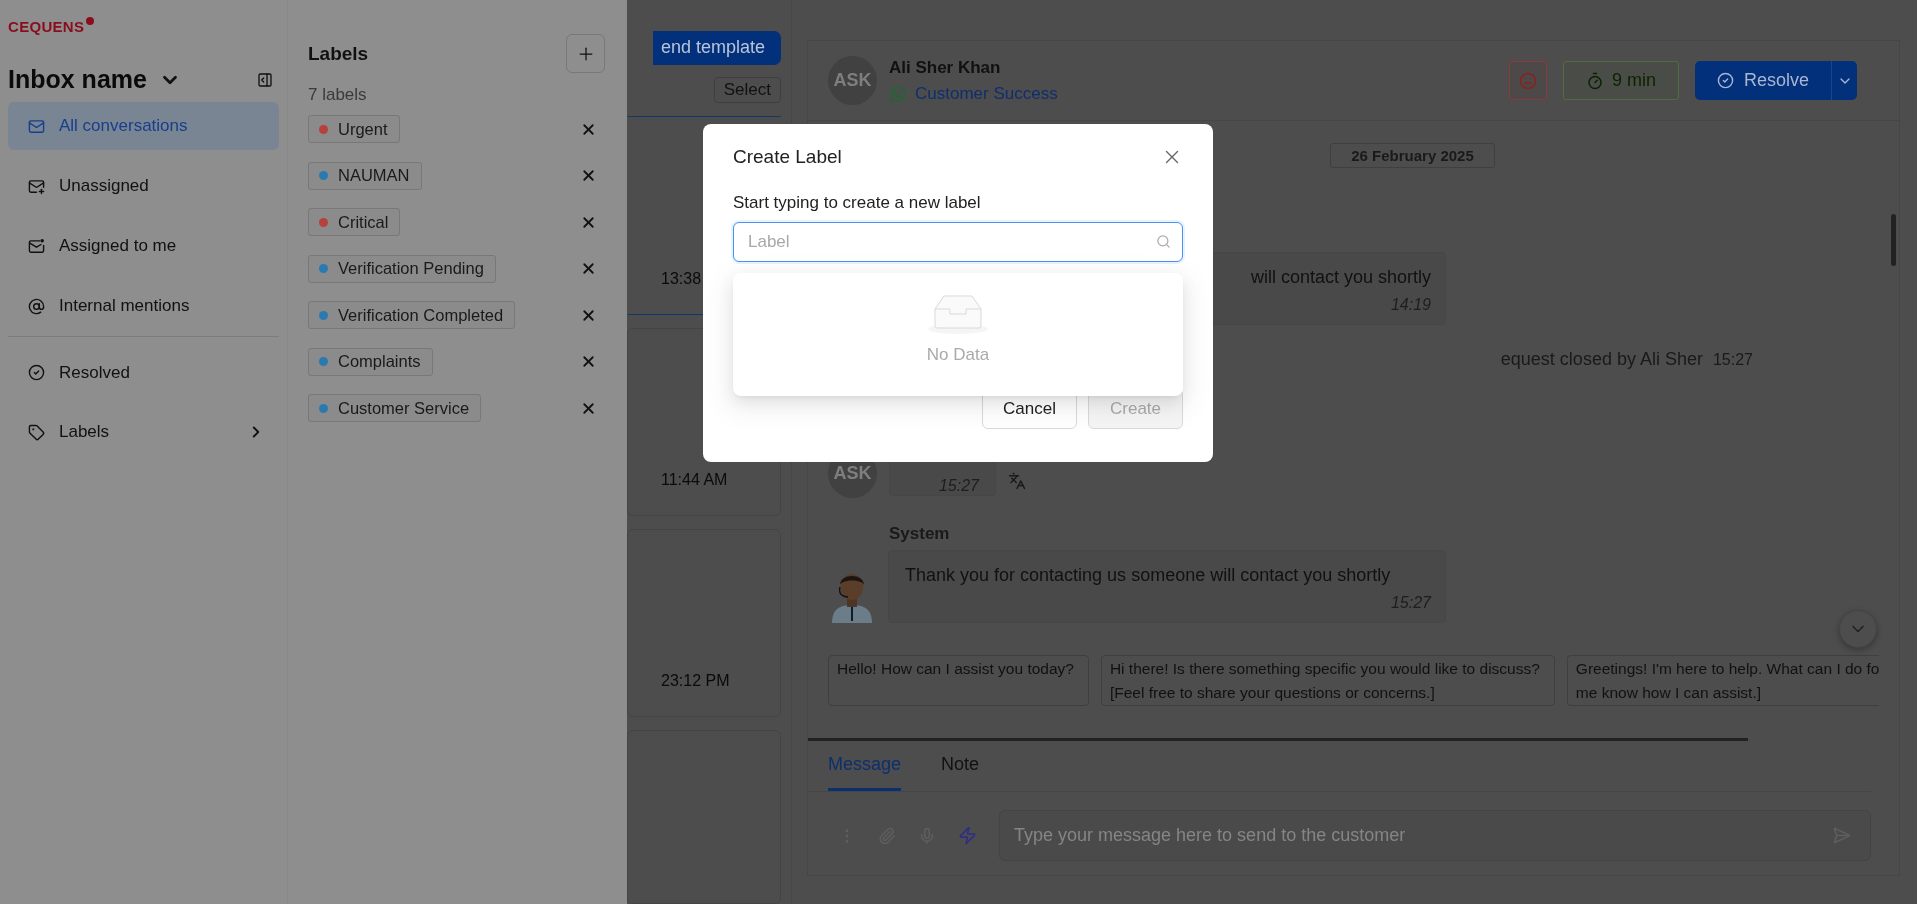 This screenshot has height=904, width=1917. Describe the element at coordinates (354, 222) in the screenshot. I see `label-tag: Critical` at that location.